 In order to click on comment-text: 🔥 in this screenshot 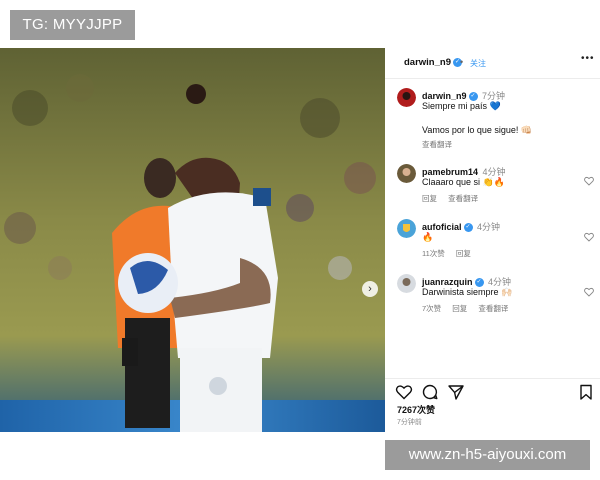, I will do `click(428, 237)`.